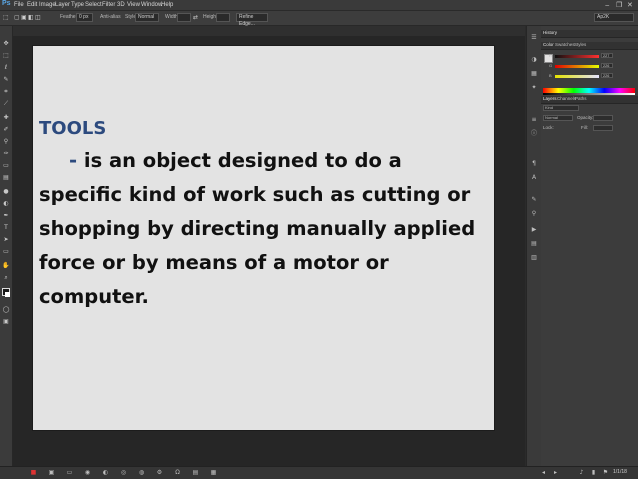 The height and width of the screenshot is (479, 638). Describe the element at coordinates (593, 472) in the screenshot. I see `network-icon: ▮` at that location.